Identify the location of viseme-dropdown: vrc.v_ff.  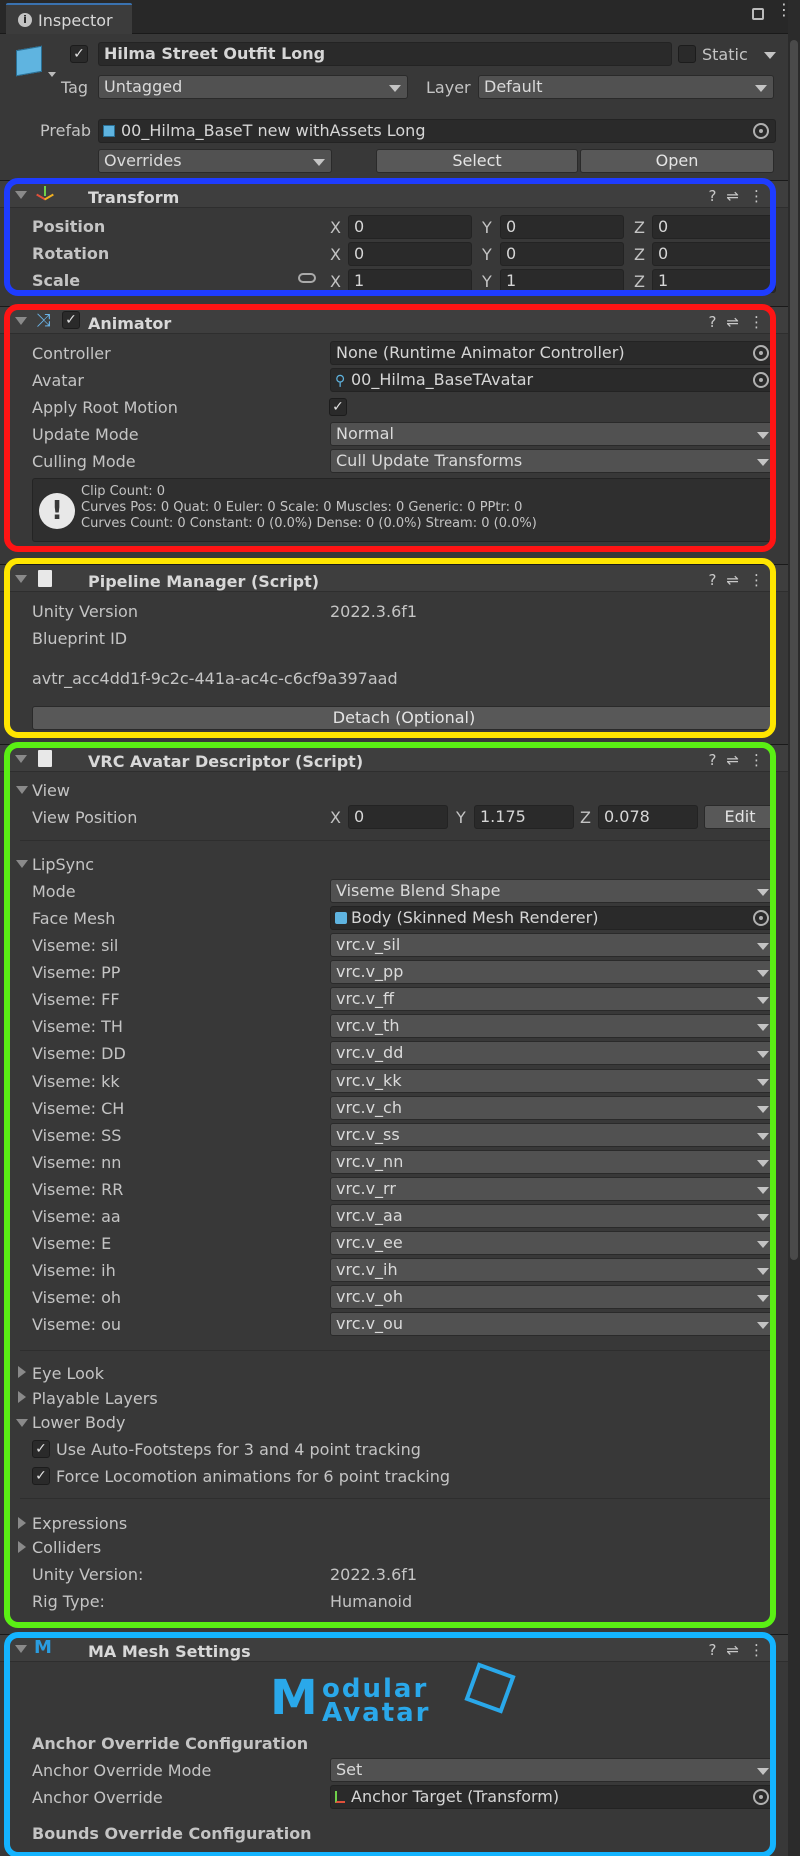
(553, 999).